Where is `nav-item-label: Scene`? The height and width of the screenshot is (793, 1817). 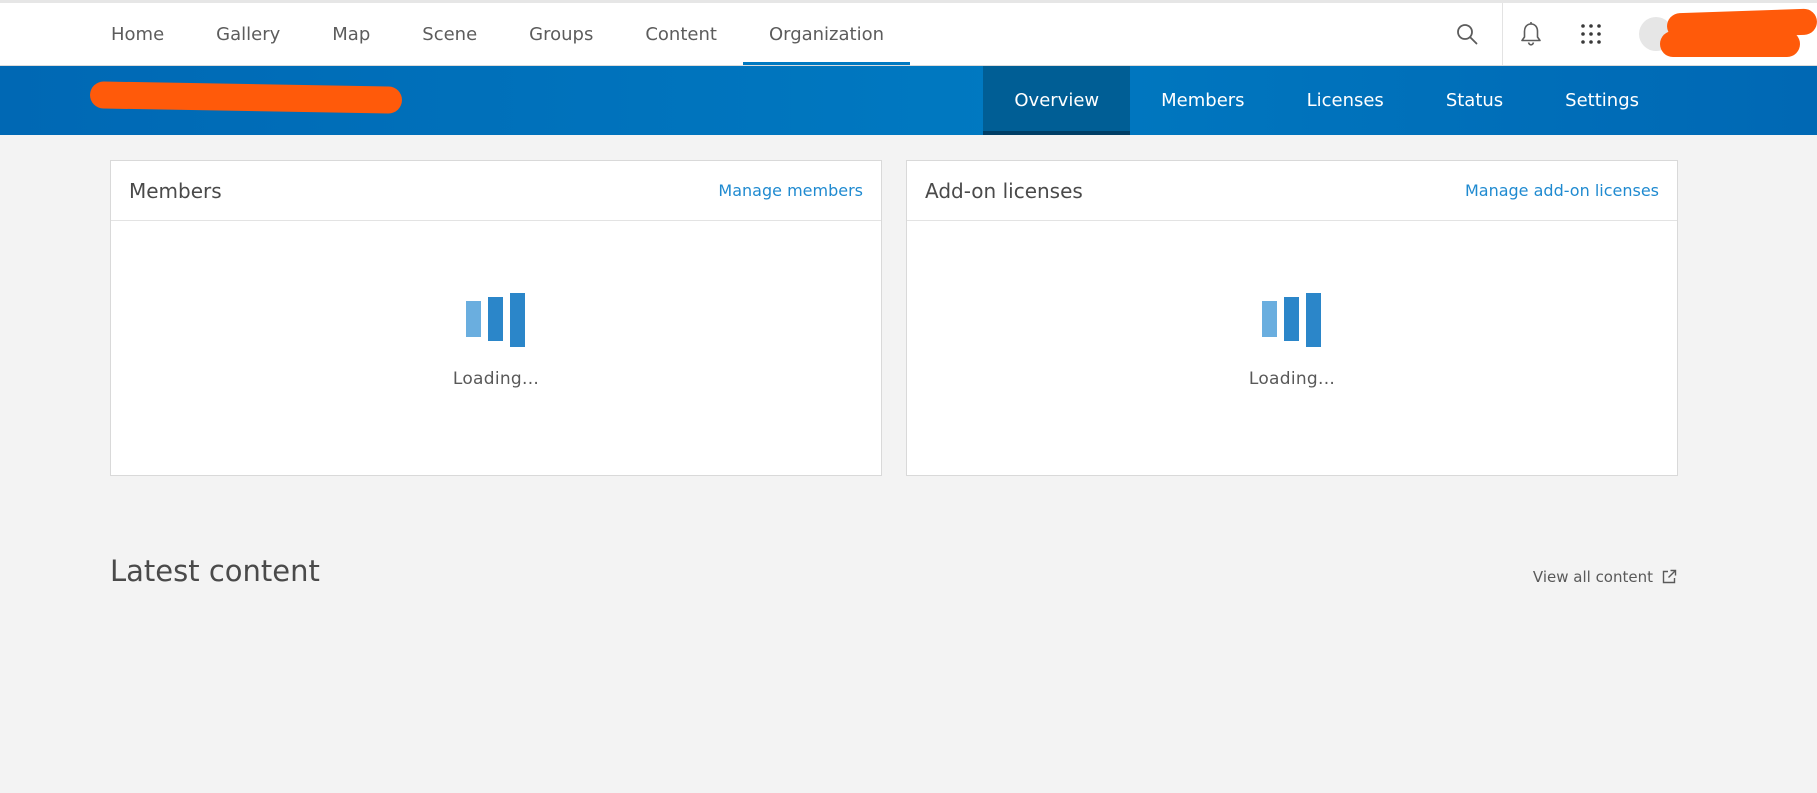 nav-item-label: Scene is located at coordinates (450, 34).